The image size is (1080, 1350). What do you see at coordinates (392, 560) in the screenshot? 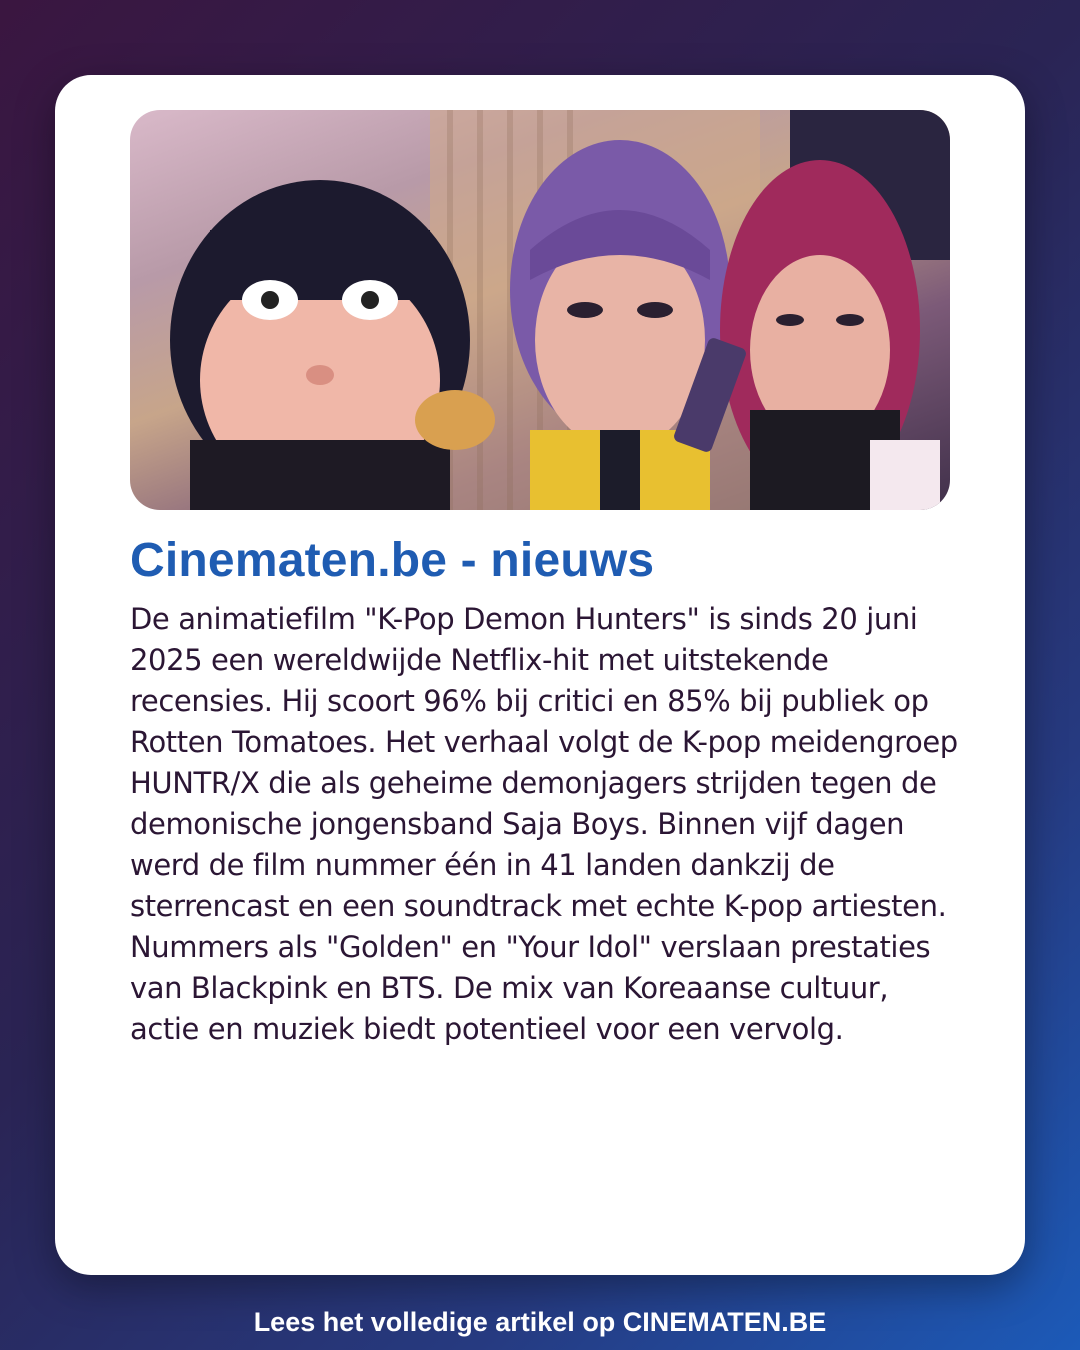
I see `source-title: Cinematen.be - nieuws` at bounding box center [392, 560].